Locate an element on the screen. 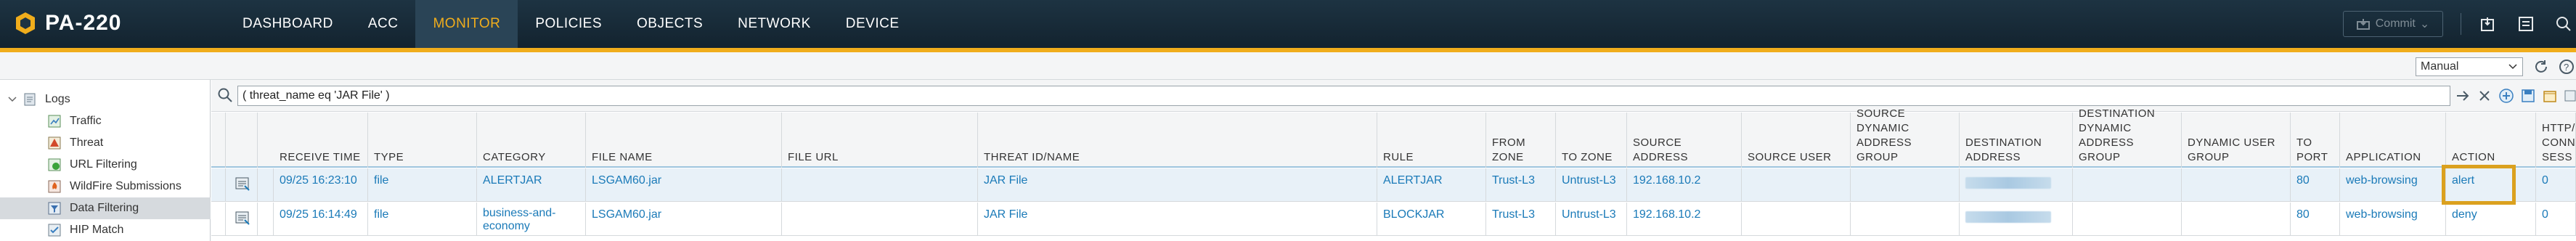 This screenshot has width=2576, height=241. category-cell: ALERTJAR is located at coordinates (531, 185).